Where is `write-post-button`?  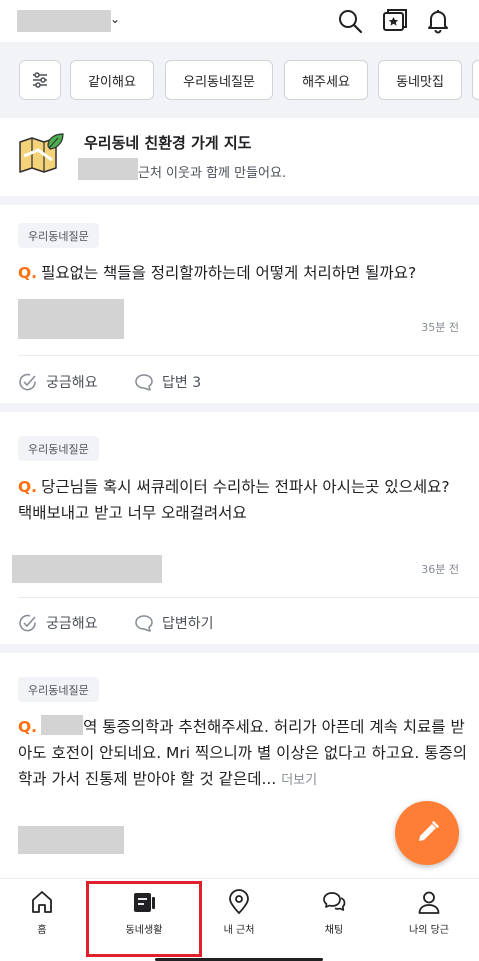 write-post-button is located at coordinates (427, 833).